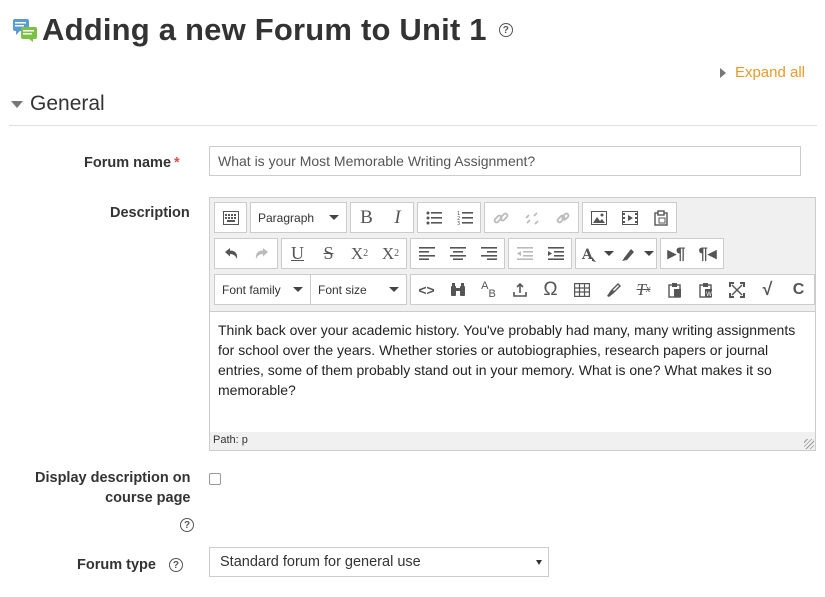 Image resolution: width=825 pixels, height=597 pixels. I want to click on toolbar-group-indent, so click(540, 253).